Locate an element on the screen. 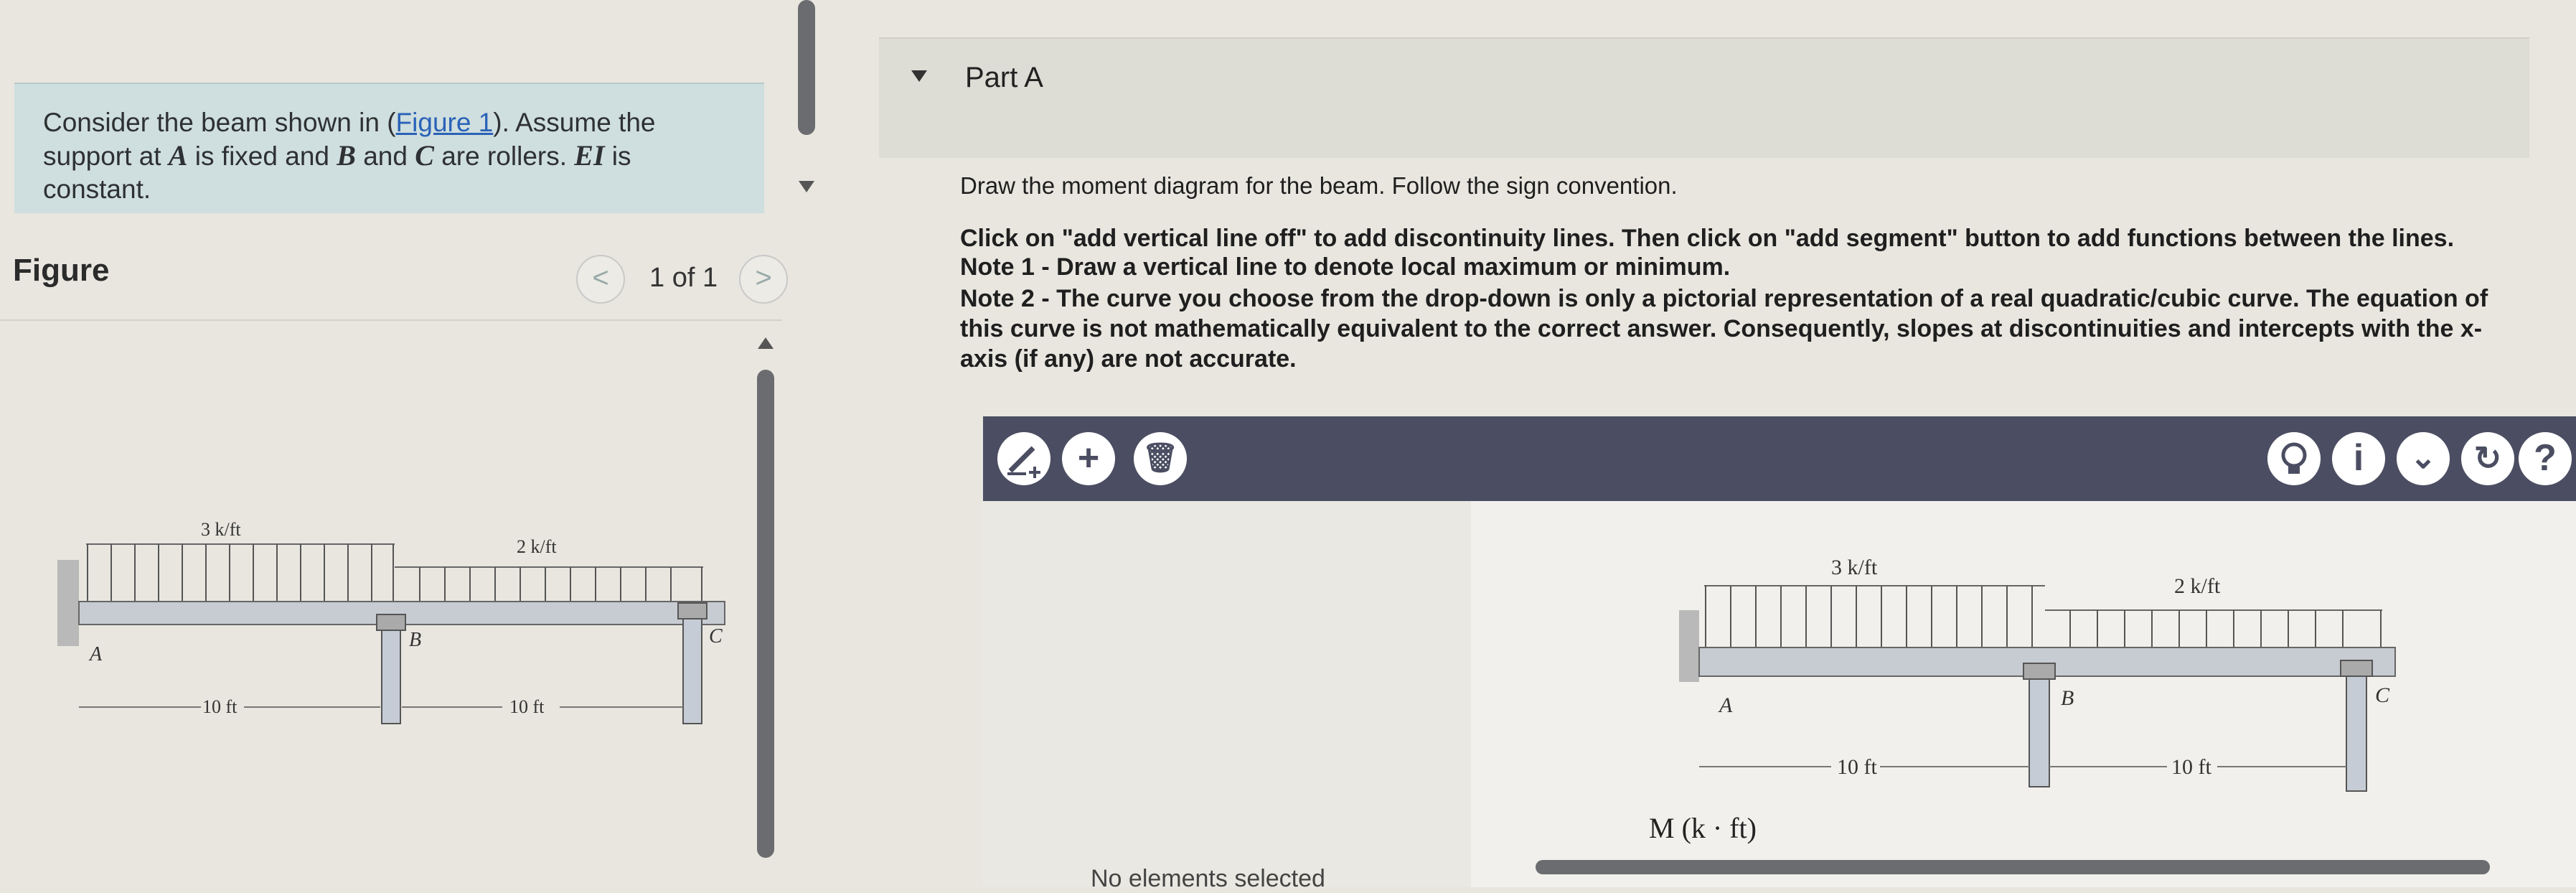 The width and height of the screenshot is (2576, 893). delete-button: 🗑 is located at coordinates (1160, 458).